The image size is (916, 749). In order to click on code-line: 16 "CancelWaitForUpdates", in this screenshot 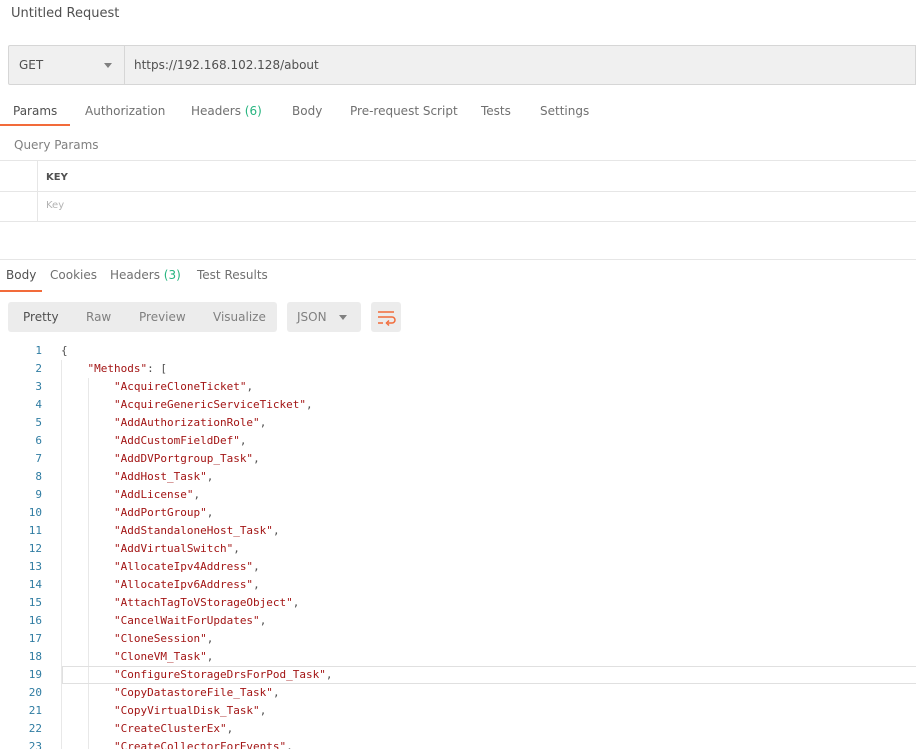, I will do `click(458, 621)`.